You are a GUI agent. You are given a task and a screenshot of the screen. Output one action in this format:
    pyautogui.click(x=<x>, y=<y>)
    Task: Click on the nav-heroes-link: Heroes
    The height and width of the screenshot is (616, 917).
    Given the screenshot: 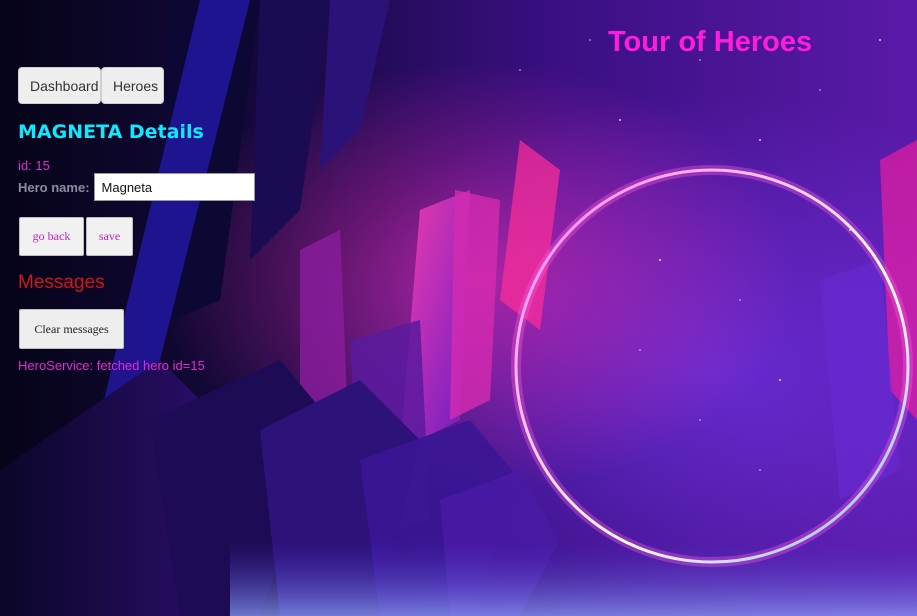 What is the action you would take?
    pyautogui.click(x=132, y=85)
    